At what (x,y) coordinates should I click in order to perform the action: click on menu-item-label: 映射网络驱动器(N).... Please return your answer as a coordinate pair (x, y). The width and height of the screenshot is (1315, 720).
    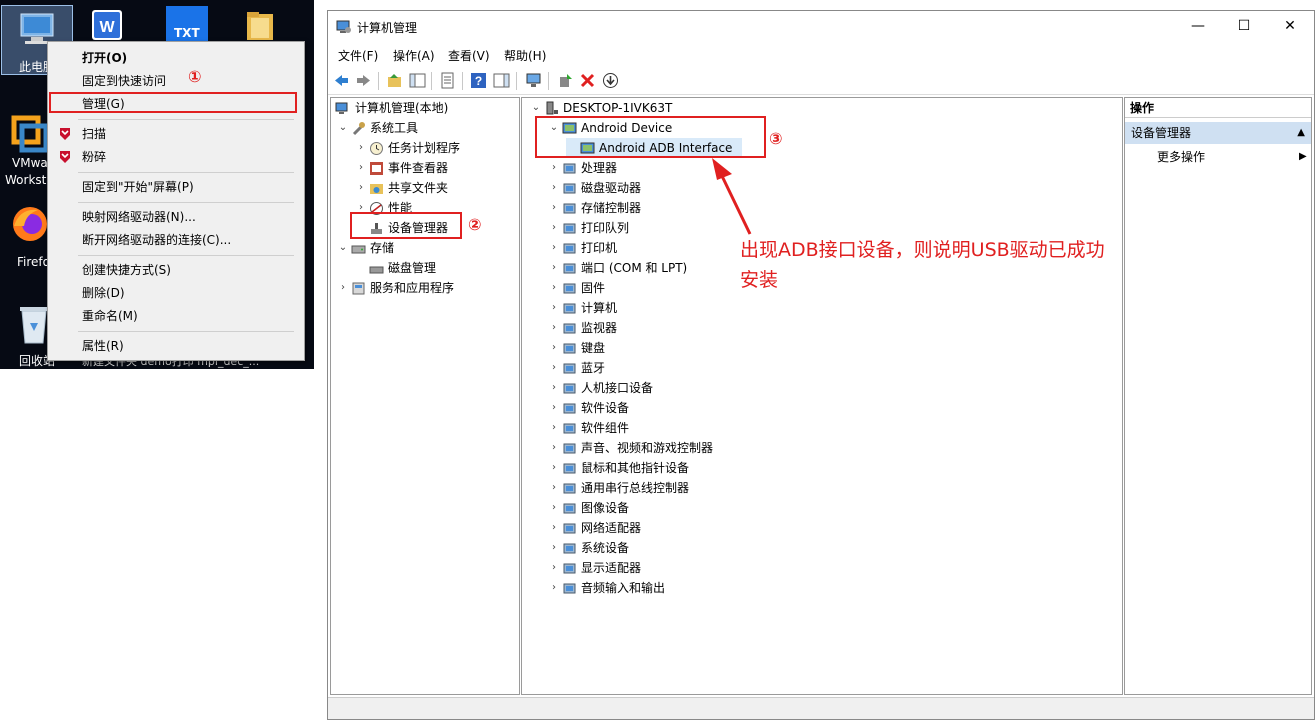
    Looking at the image, I should click on (139, 217).